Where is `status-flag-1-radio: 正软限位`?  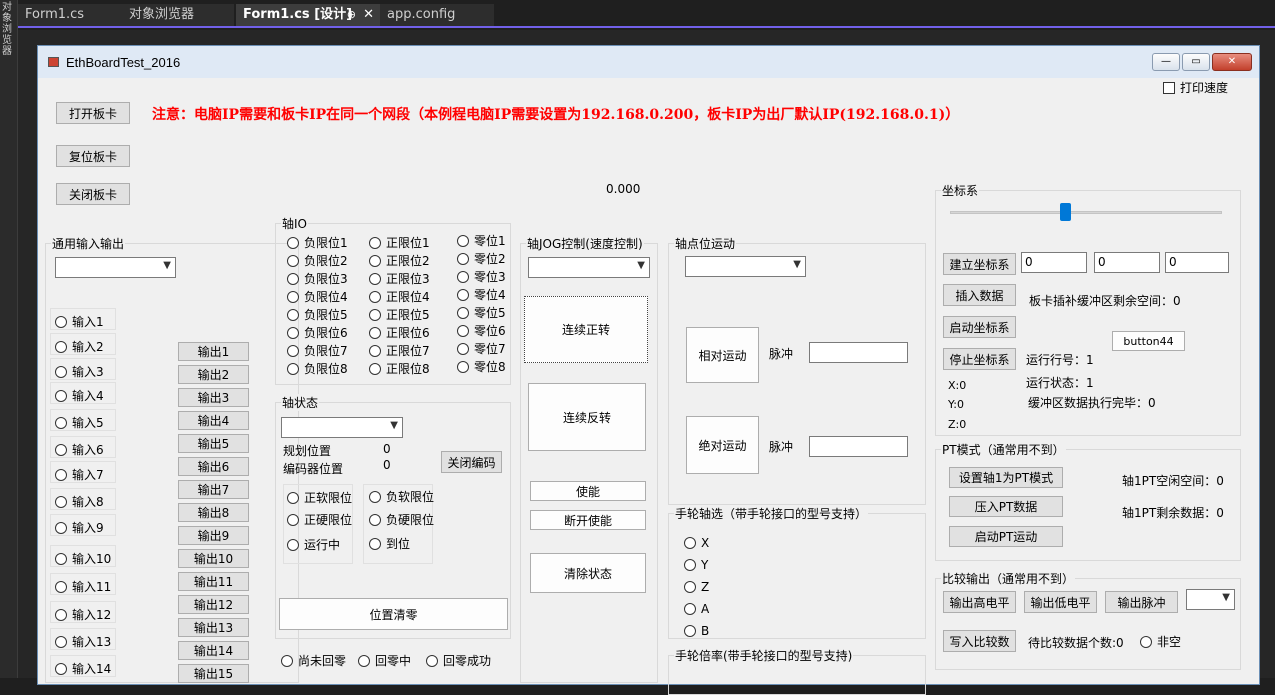 status-flag-1-radio: 正软限位 is located at coordinates (319, 497).